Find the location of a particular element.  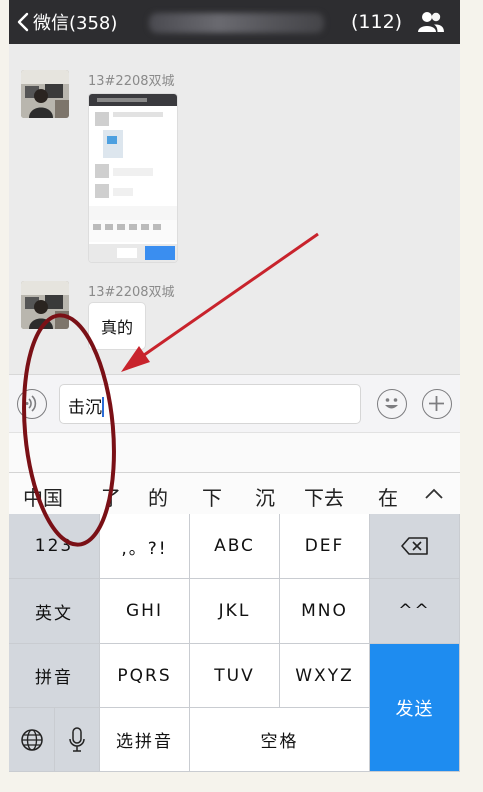

candidate-word: 下去 is located at coordinates (324, 496).